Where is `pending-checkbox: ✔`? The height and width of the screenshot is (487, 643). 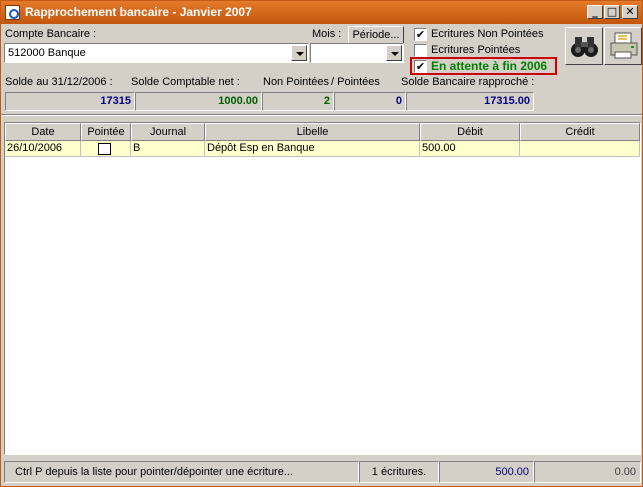
pending-checkbox: ✔ is located at coordinates (420, 66).